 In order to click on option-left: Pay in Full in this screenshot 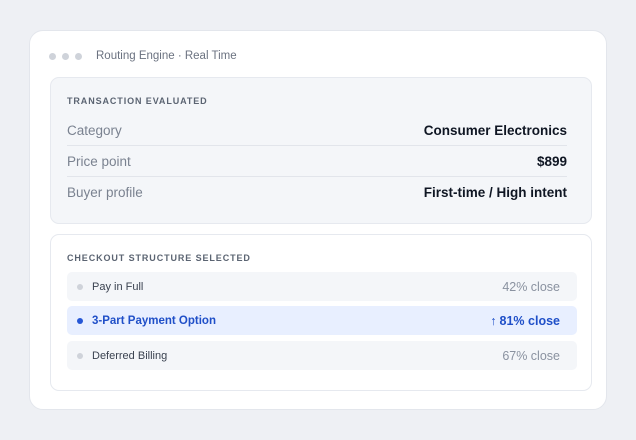, I will do `click(110, 287)`.